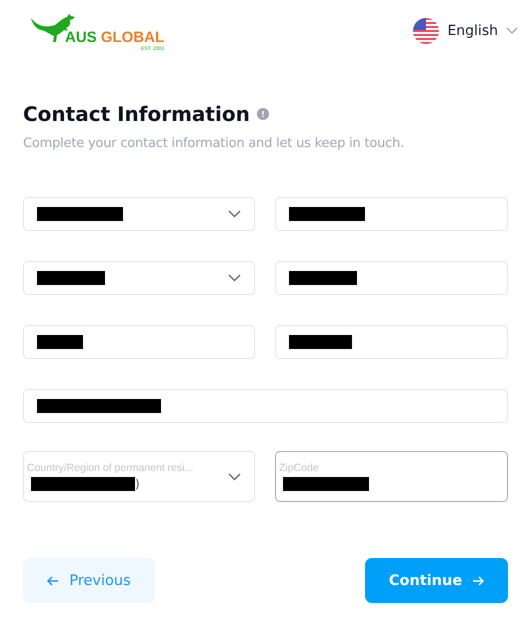 The image size is (531, 628). Describe the element at coordinates (262, 114) in the screenshot. I see `info-icon` at that location.